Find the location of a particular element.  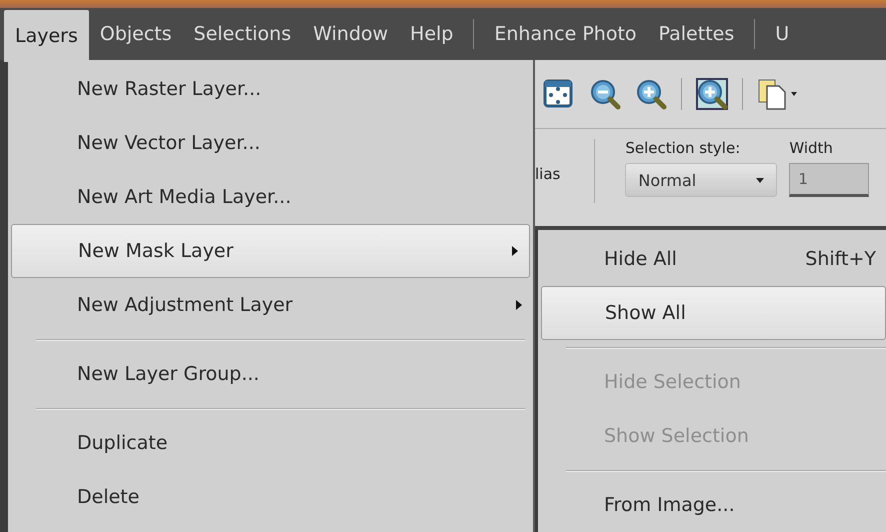

menu-item: Window is located at coordinates (351, 34).